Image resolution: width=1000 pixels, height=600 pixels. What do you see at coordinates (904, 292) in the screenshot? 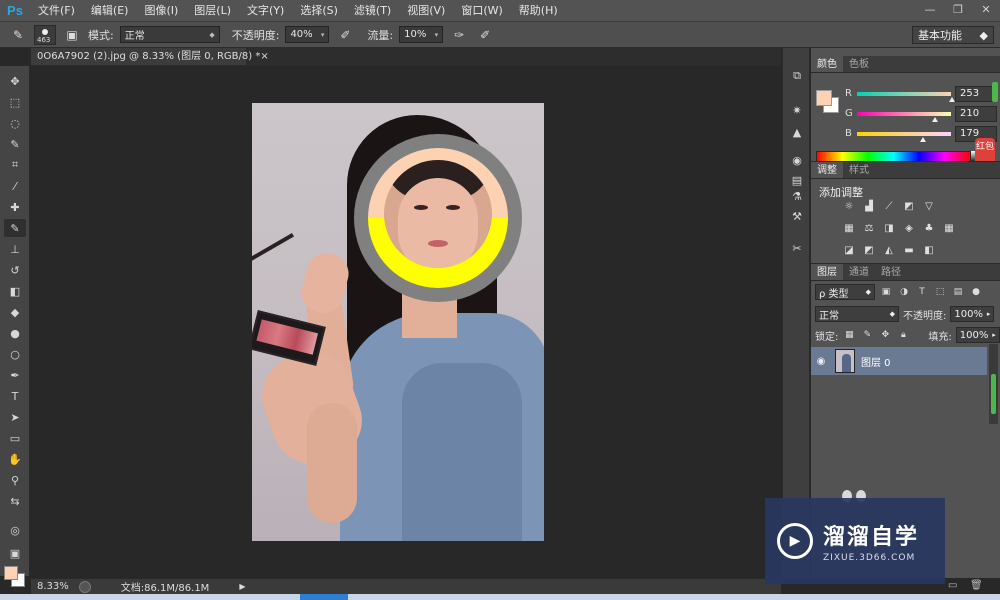
I see `filter-adjustment-icon: ◑` at bounding box center [904, 292].